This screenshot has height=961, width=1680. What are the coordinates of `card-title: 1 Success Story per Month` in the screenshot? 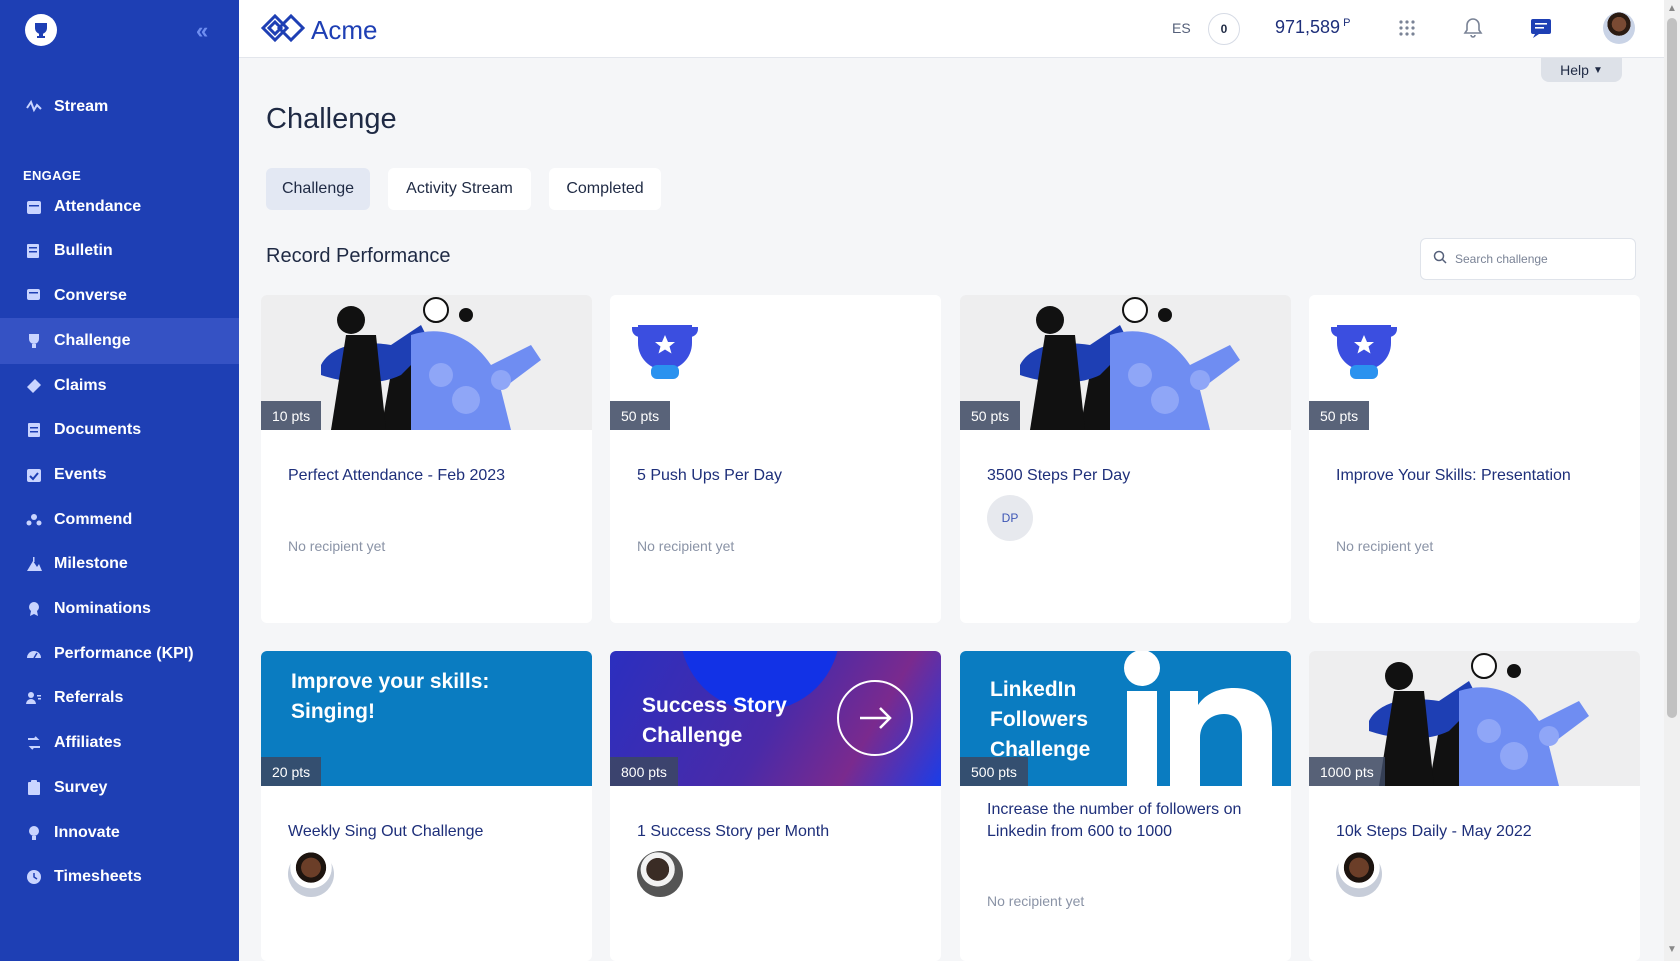 It's located at (782, 832).